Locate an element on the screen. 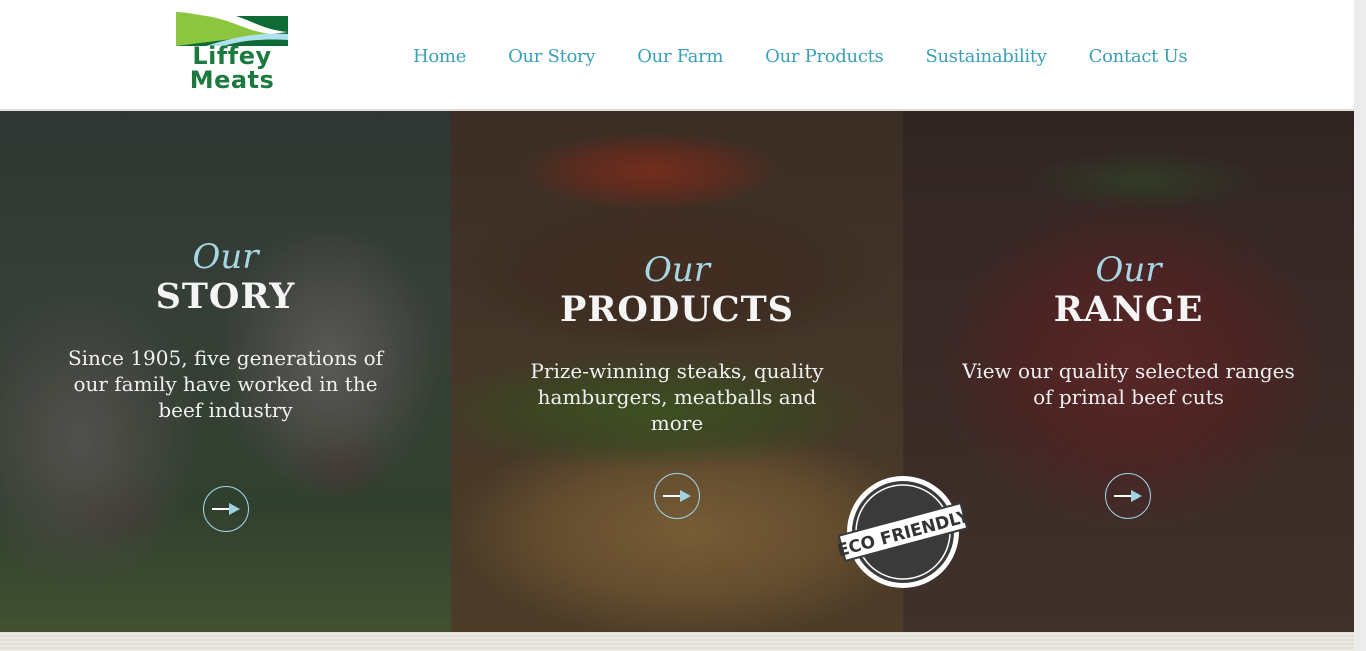 This screenshot has height=651, width=1366. eco-friendly-badge: ECO FRIENDLY is located at coordinates (903, 532).